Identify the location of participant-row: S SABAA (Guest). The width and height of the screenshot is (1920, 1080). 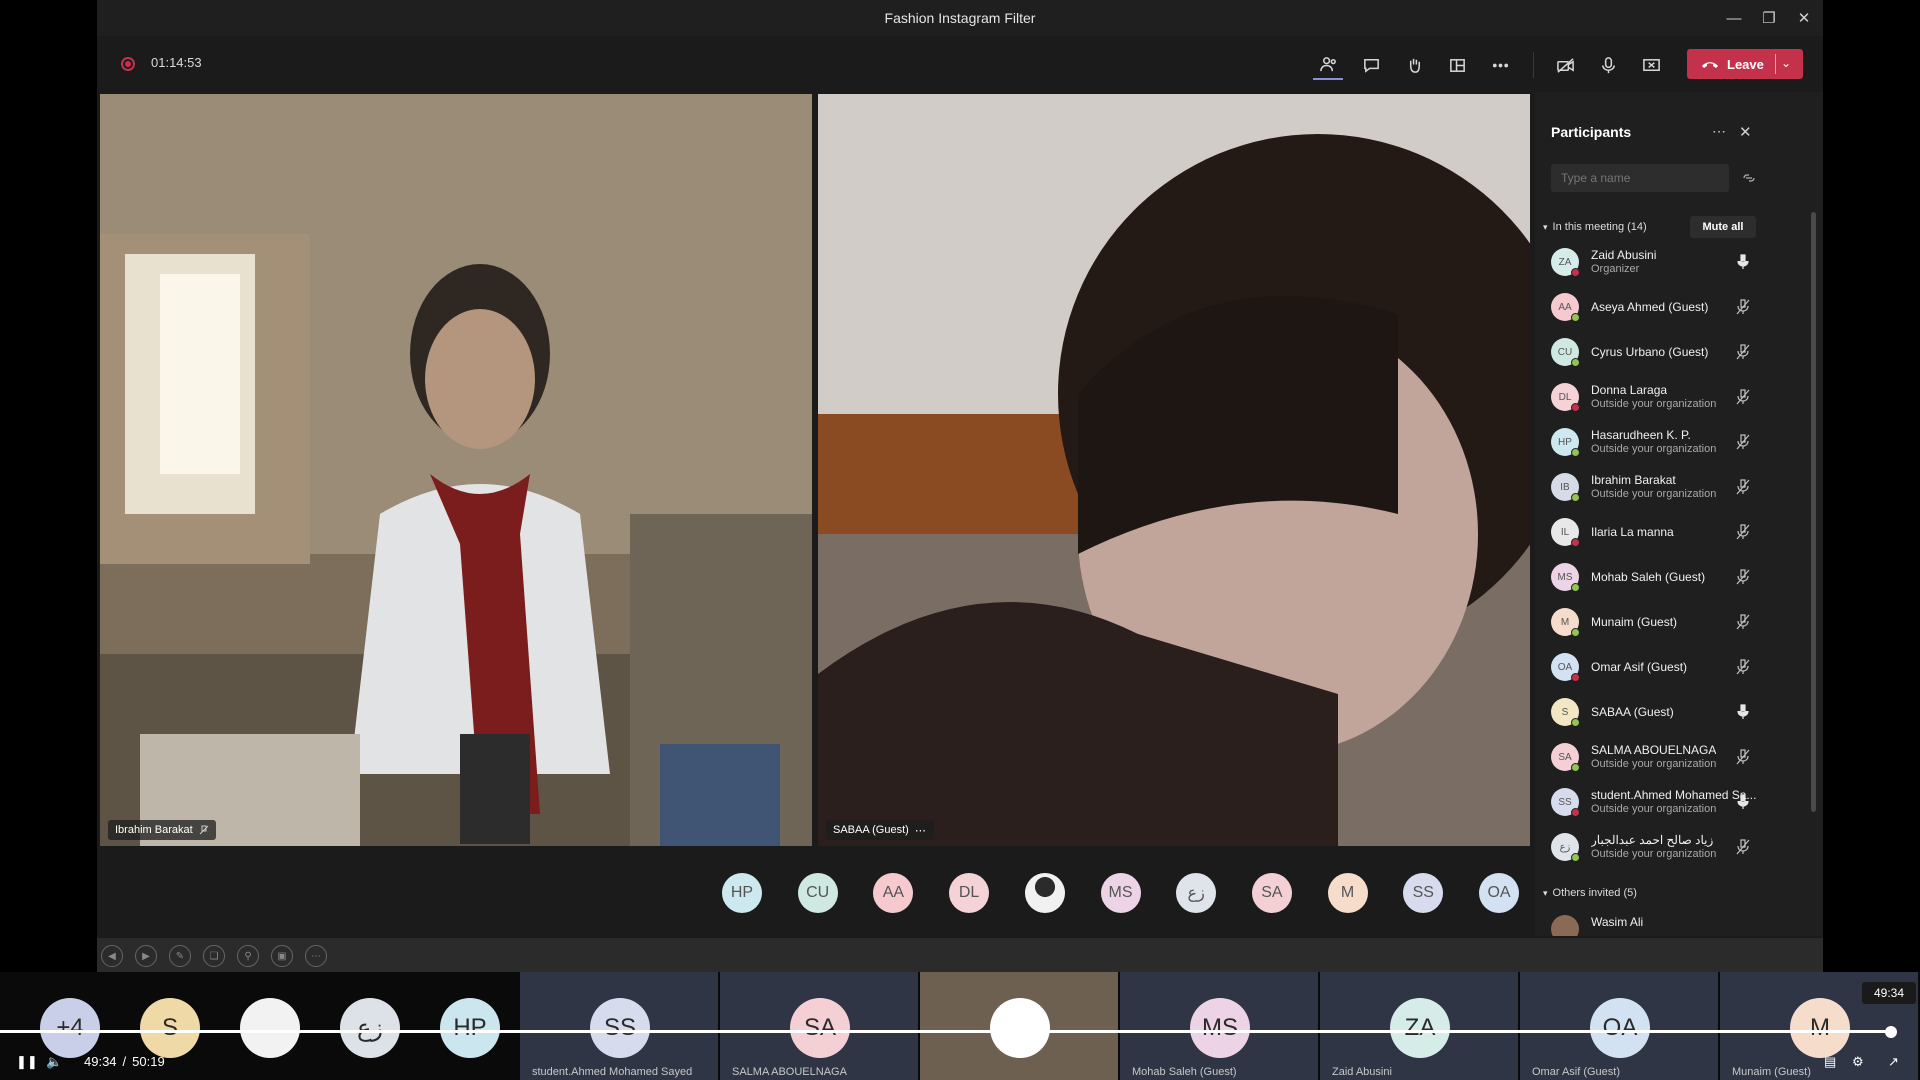
(1670, 712).